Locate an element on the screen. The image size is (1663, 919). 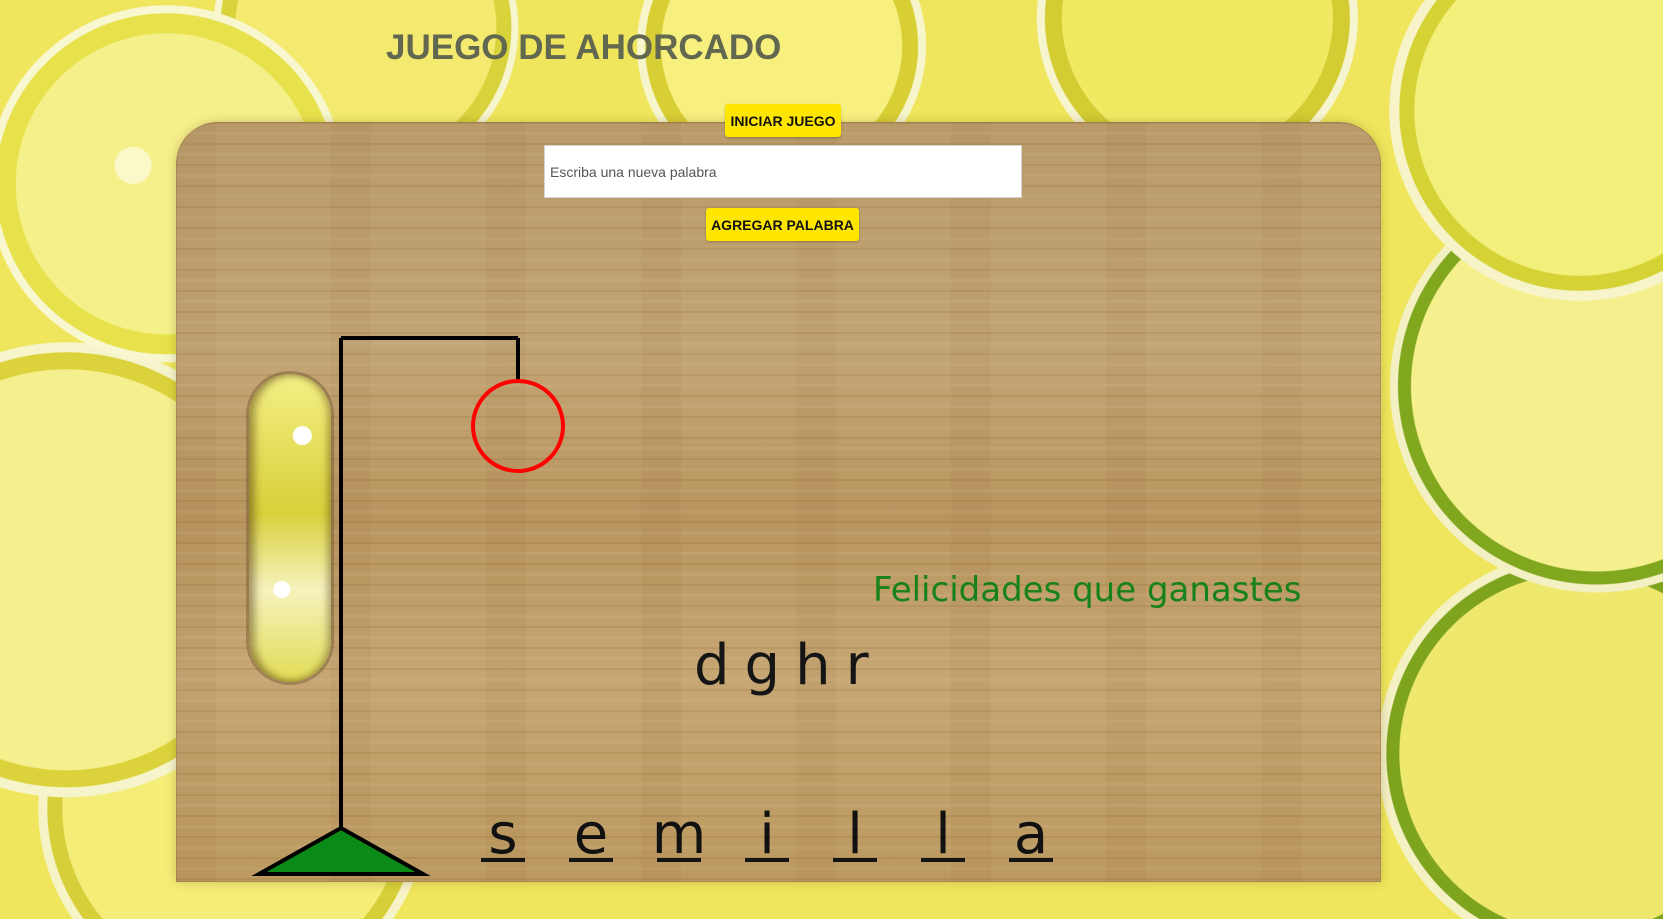
wrong-letter: h is located at coordinates (813, 665).